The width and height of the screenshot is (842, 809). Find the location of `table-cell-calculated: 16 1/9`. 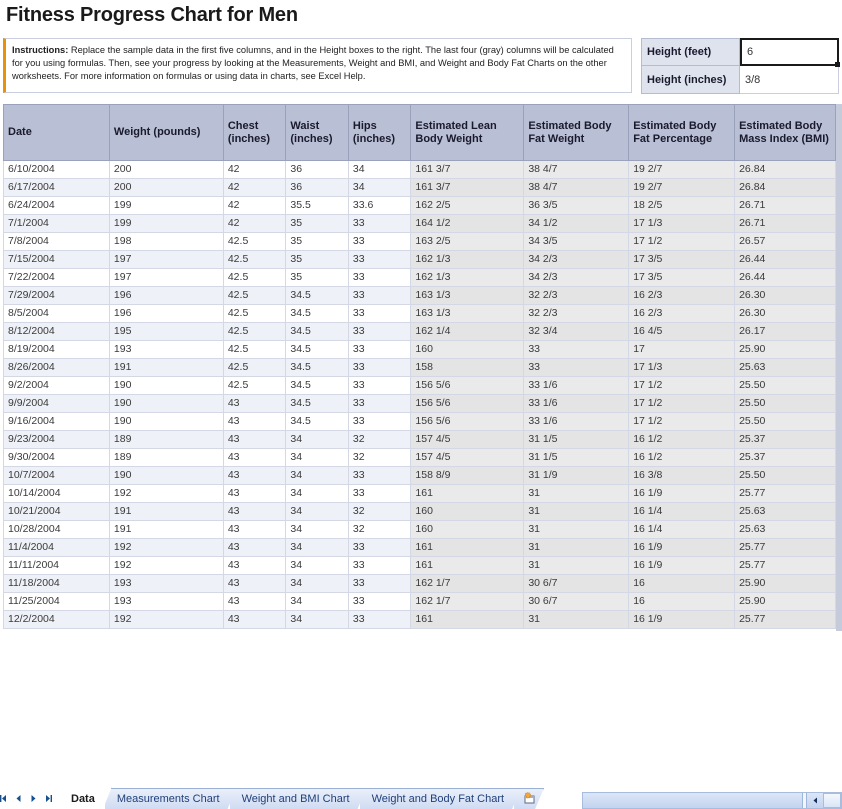

table-cell-calculated: 16 1/9 is located at coordinates (682, 619).